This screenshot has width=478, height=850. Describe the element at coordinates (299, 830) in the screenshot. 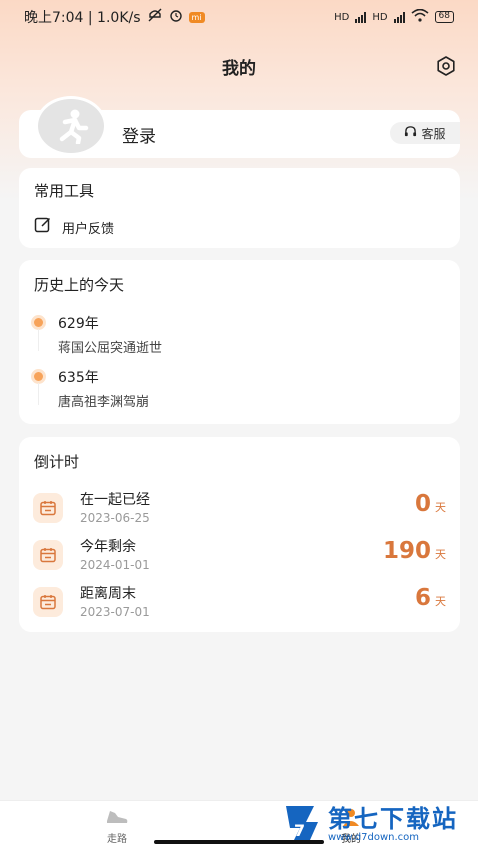

I see `svg-text: 7` at that location.